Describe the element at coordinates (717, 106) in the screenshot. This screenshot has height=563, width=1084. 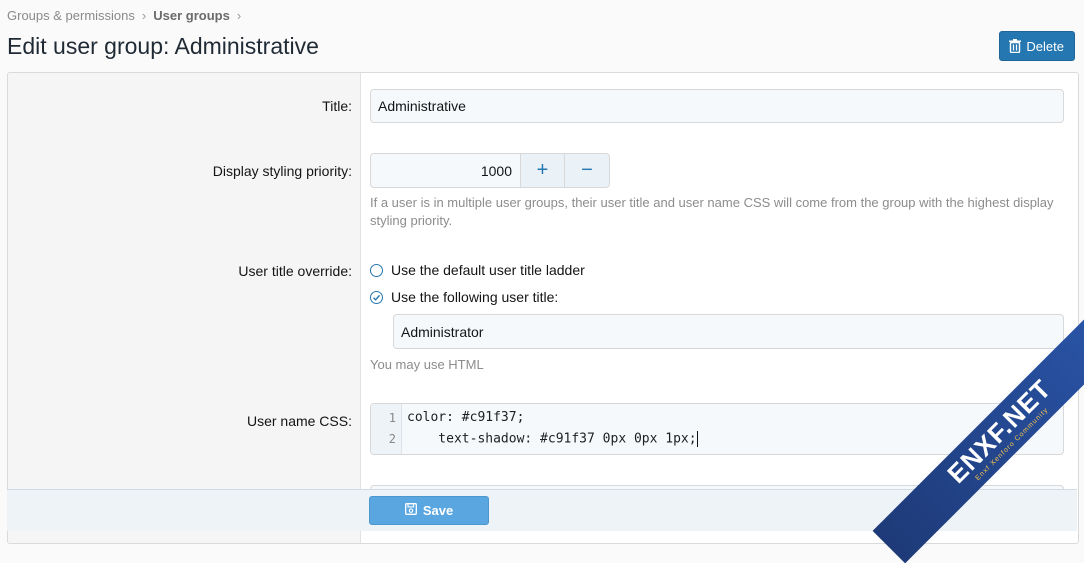
I see `title-input: Administrative` at that location.